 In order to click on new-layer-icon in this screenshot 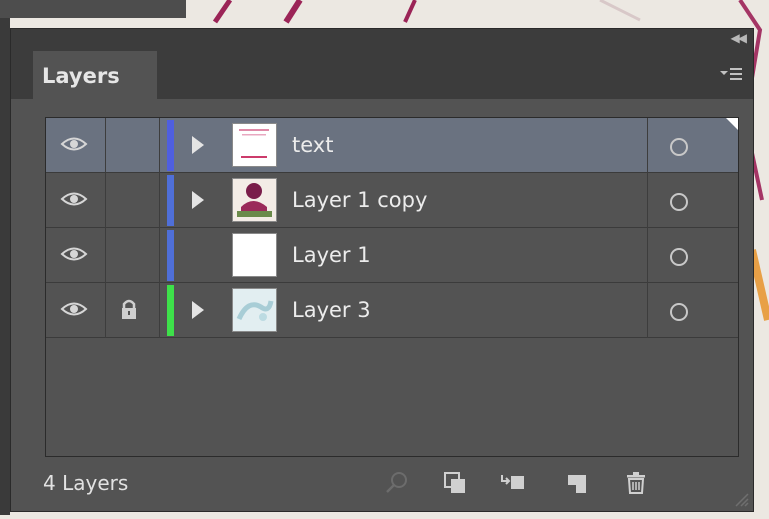, I will do `click(577, 483)`.